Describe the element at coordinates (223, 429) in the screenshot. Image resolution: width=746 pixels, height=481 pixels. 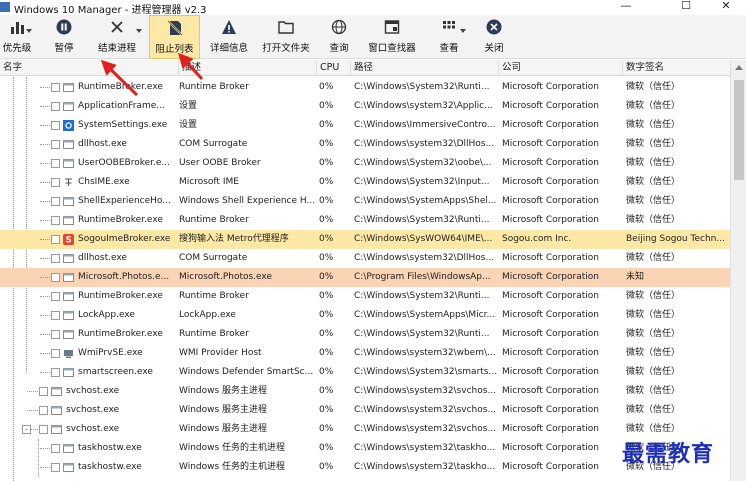
I see `process-description: Windows 服务主进程` at that location.